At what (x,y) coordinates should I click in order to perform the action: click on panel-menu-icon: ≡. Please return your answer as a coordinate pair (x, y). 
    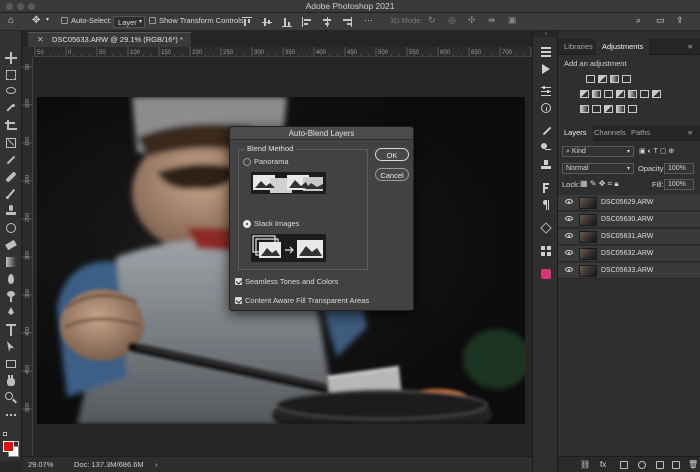
    Looking at the image, I should click on (690, 46).